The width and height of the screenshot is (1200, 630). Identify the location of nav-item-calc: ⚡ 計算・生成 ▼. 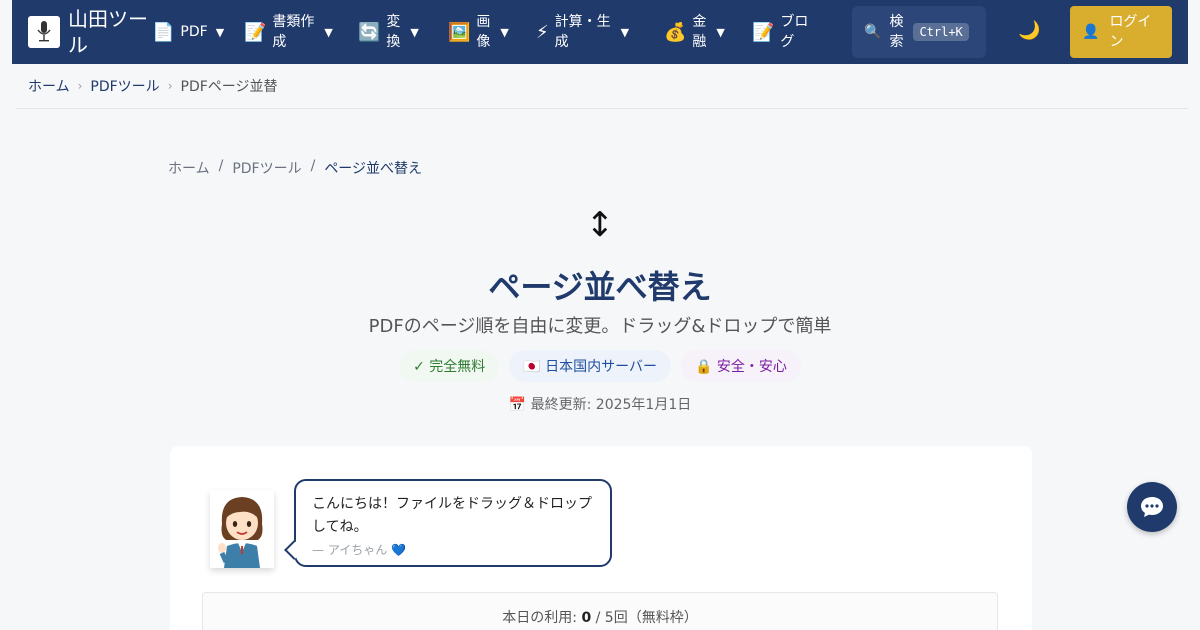
(600, 32).